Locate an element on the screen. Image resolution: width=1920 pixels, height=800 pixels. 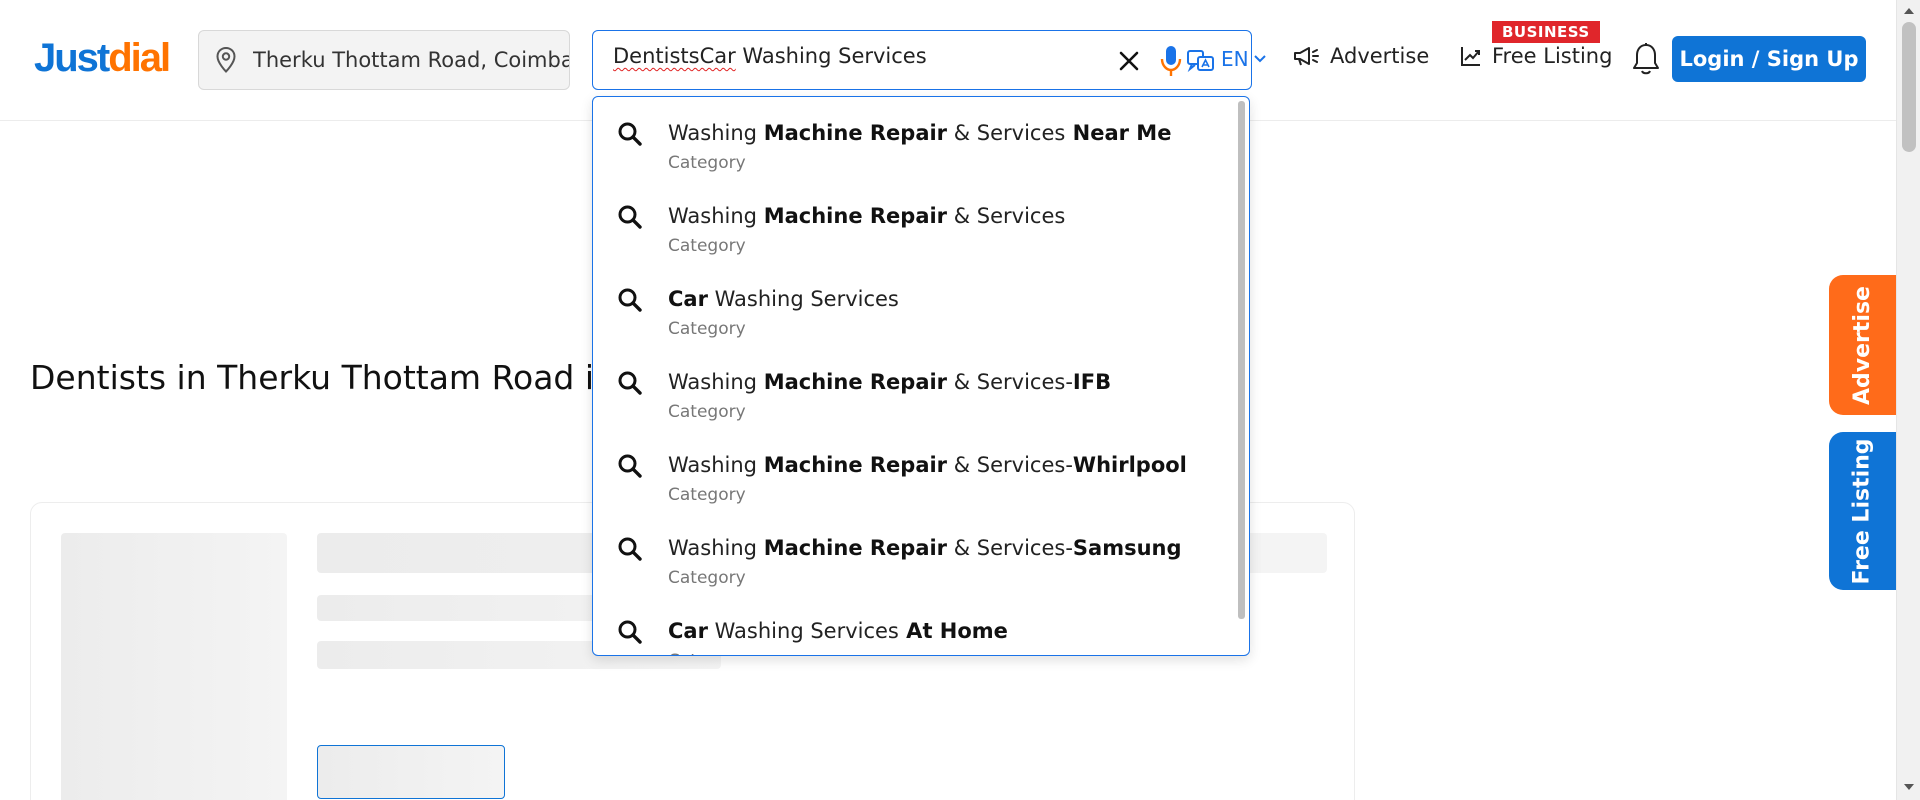
justdial-logo: Justdial is located at coordinates (102, 58).